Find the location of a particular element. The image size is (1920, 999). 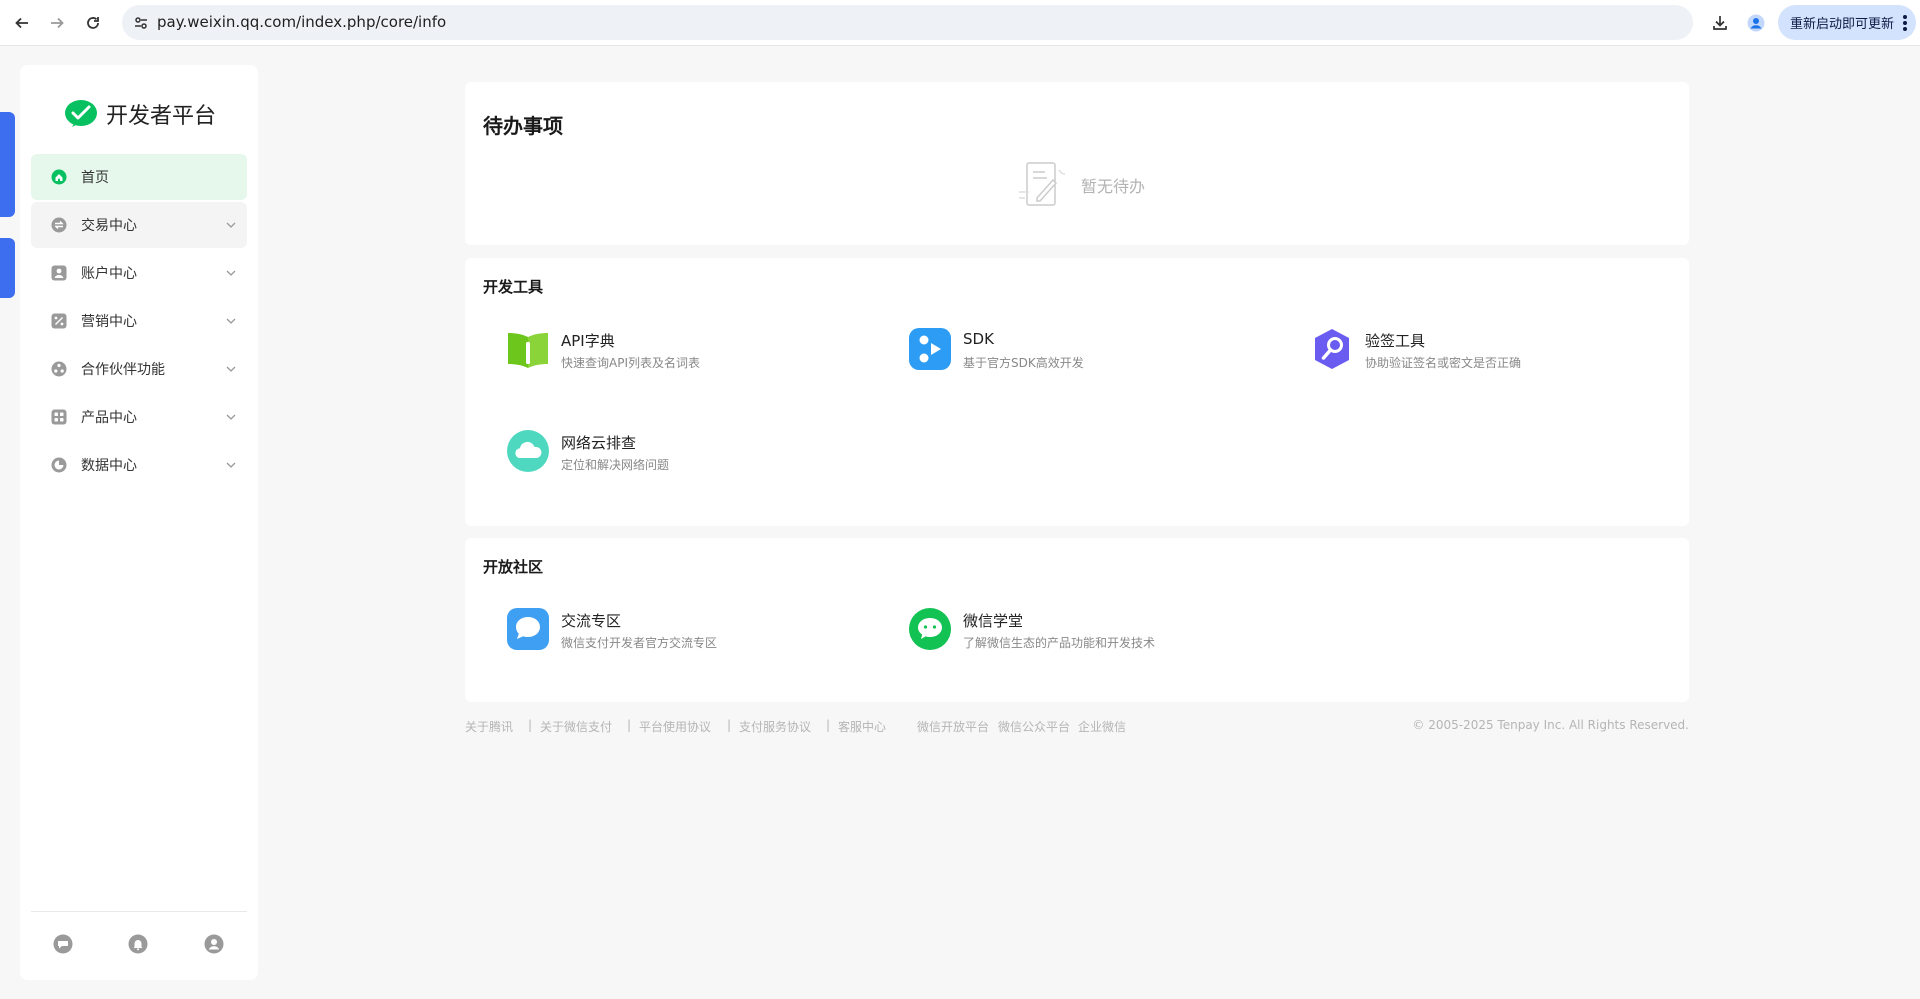

back-button is located at coordinates (22, 23).